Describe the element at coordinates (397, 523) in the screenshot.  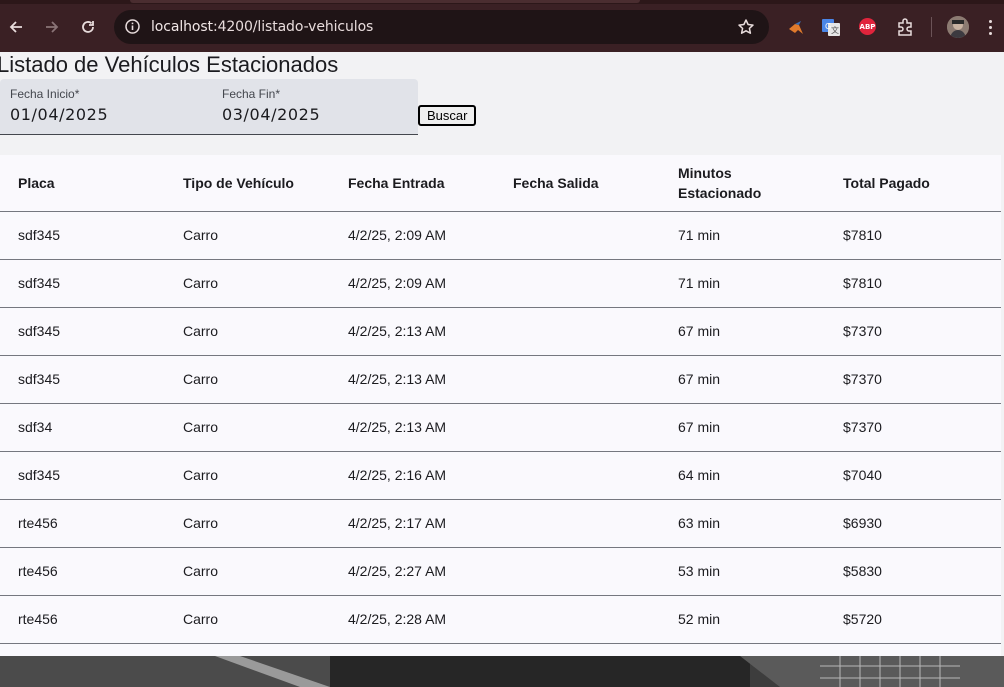
I see `cell-fecha-entrada: 4/2/25, 2:17 AM` at that location.